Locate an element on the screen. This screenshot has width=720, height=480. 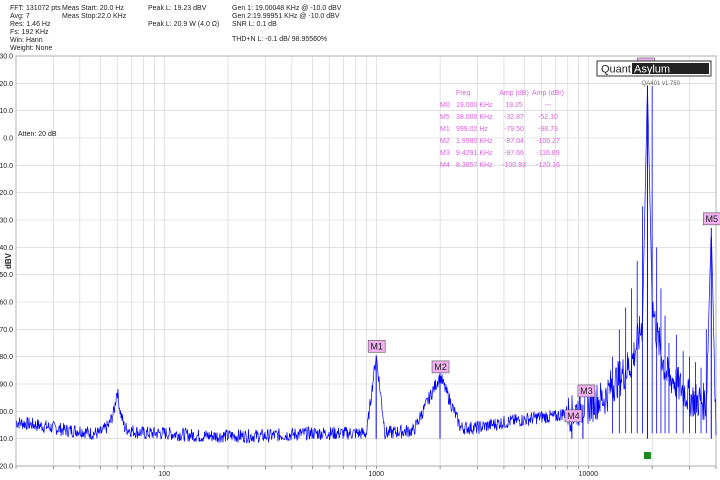
y-tick-label: -100.0 is located at coordinates (6, 412).